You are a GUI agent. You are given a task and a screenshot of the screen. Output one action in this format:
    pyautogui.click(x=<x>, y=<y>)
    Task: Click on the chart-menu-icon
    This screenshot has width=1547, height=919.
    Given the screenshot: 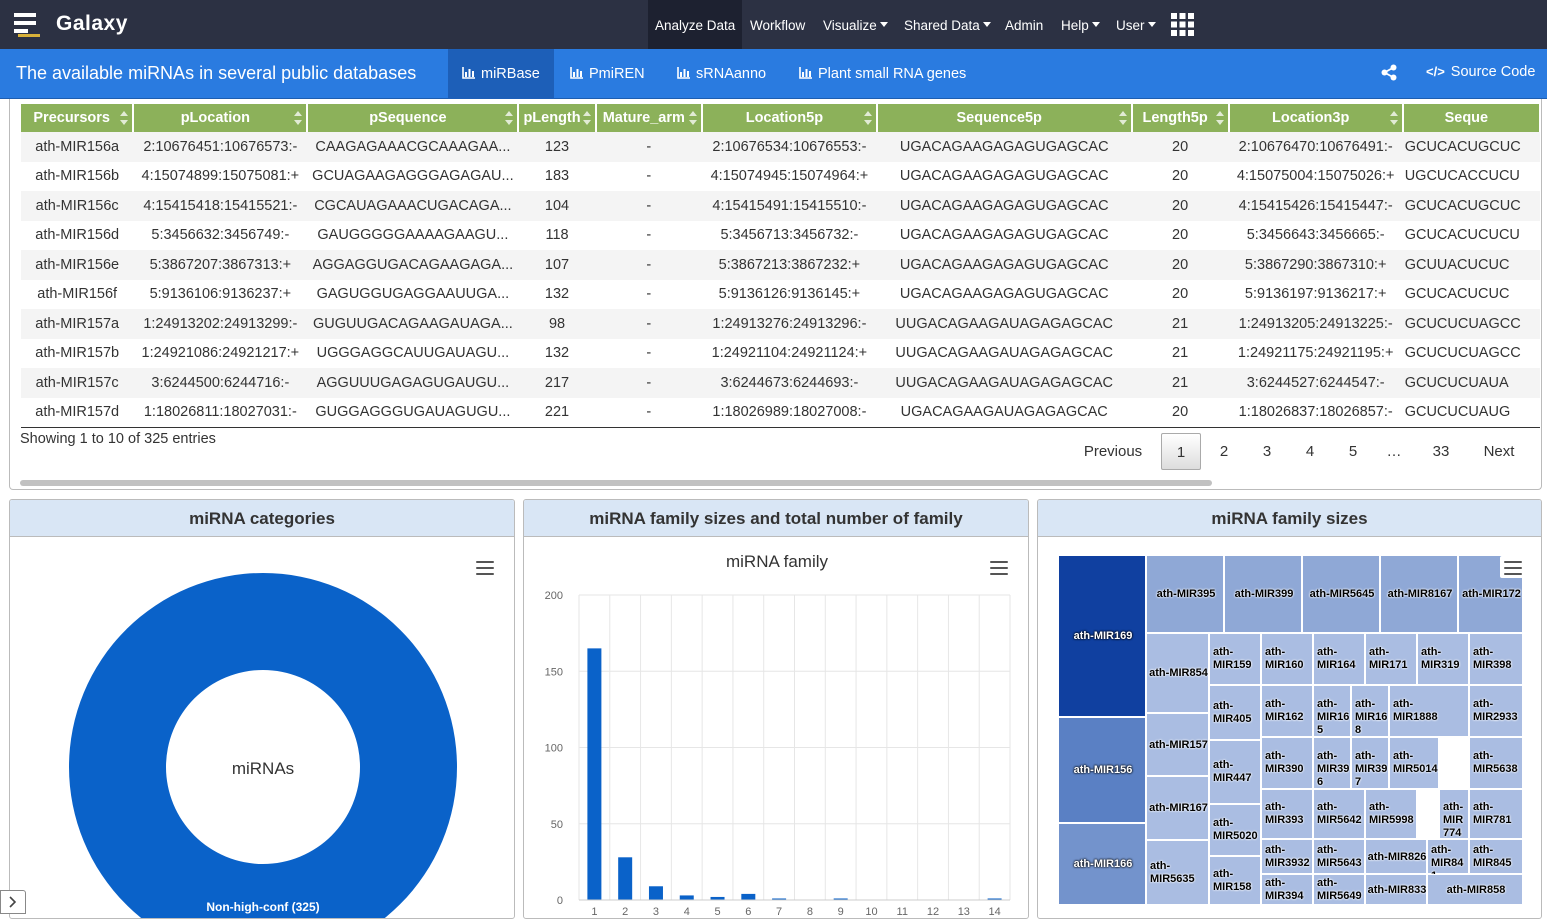 What is the action you would take?
    pyautogui.click(x=1513, y=568)
    